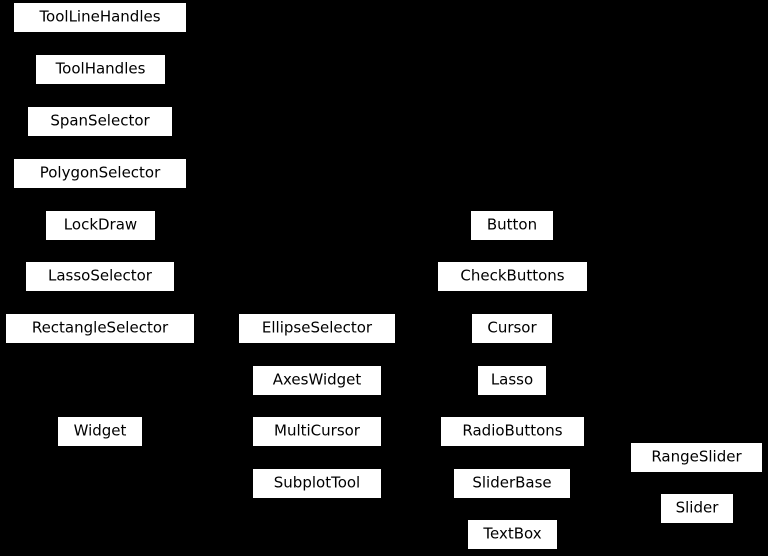  I want to click on class-node-button: Button, so click(512, 225).